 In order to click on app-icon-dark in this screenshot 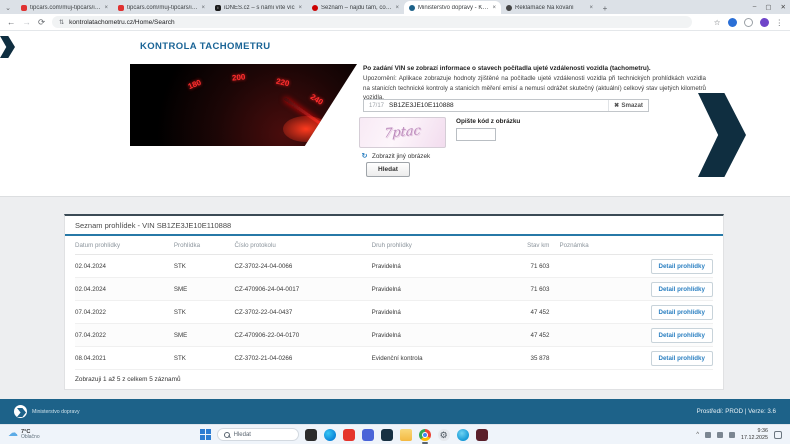, I will do `click(310, 434)`.